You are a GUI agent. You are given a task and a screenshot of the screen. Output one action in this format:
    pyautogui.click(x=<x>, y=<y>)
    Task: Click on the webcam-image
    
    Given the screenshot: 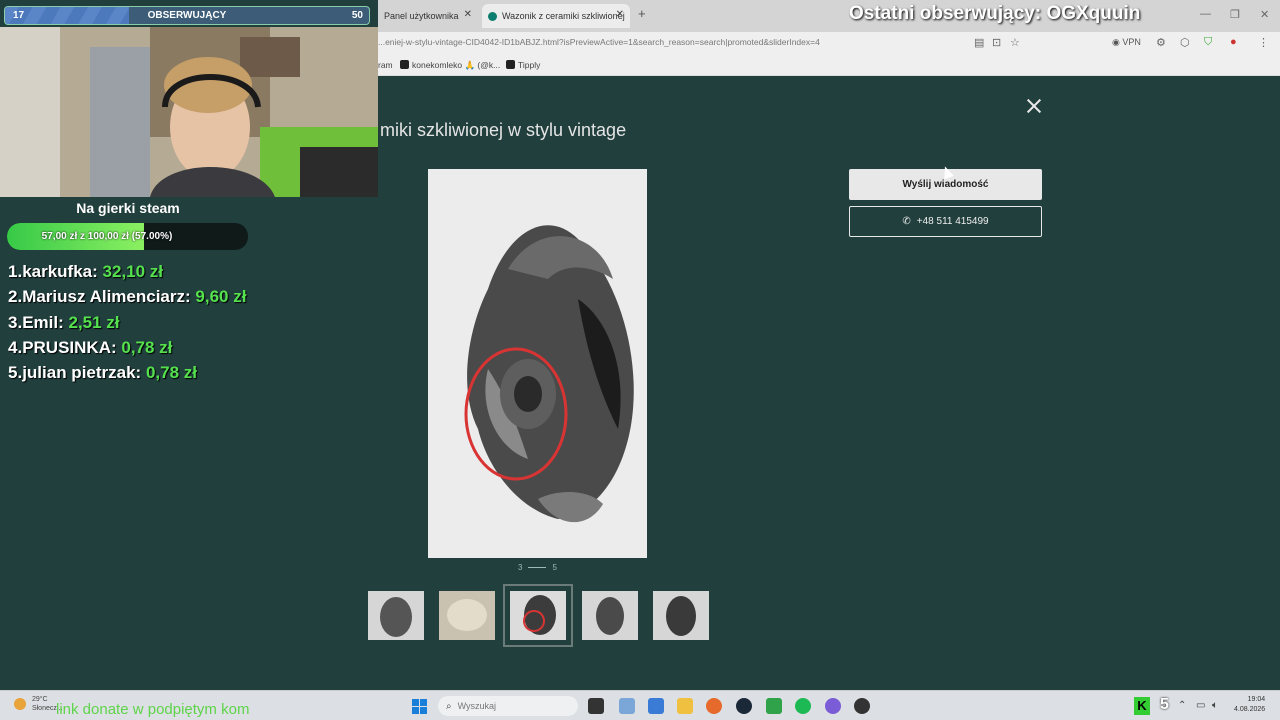 What is the action you would take?
    pyautogui.click(x=189, y=112)
    